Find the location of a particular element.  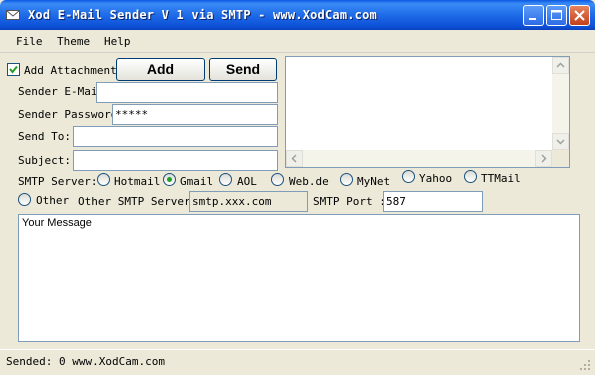

minimize-icon is located at coordinates (532, 19).